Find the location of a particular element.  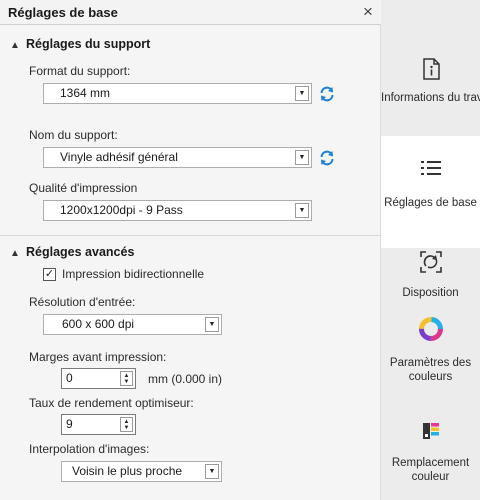

optimizer-spinbox: 9 ▲ ▼ is located at coordinates (98, 424).